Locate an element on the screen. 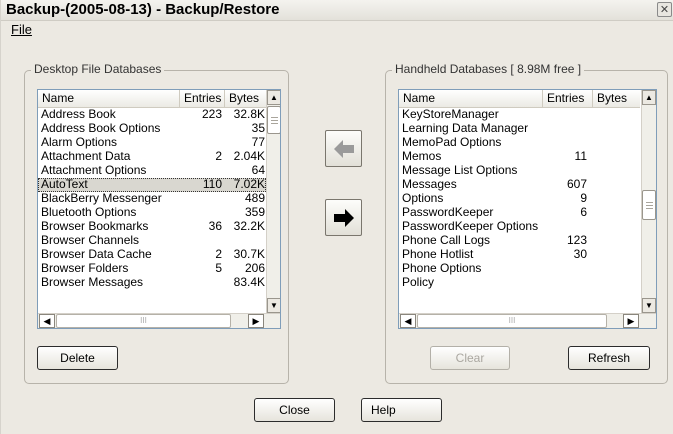 The width and height of the screenshot is (673, 434). database-row: Messages 607 is located at coordinates (520, 185).